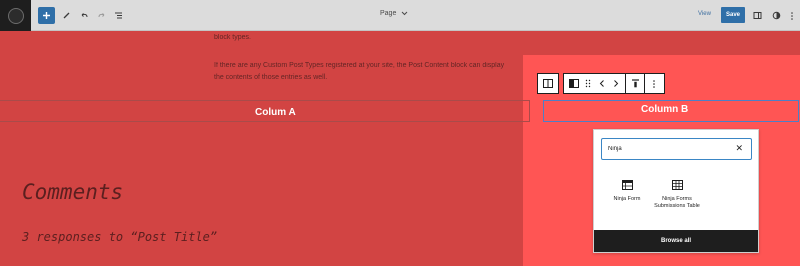 The width and height of the screenshot is (800, 266). What do you see at coordinates (663, 149) in the screenshot?
I see `block-search-input` at bounding box center [663, 149].